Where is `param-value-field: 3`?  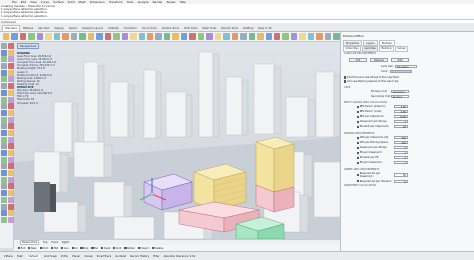 param-value-field: 3 is located at coordinates (400, 147).